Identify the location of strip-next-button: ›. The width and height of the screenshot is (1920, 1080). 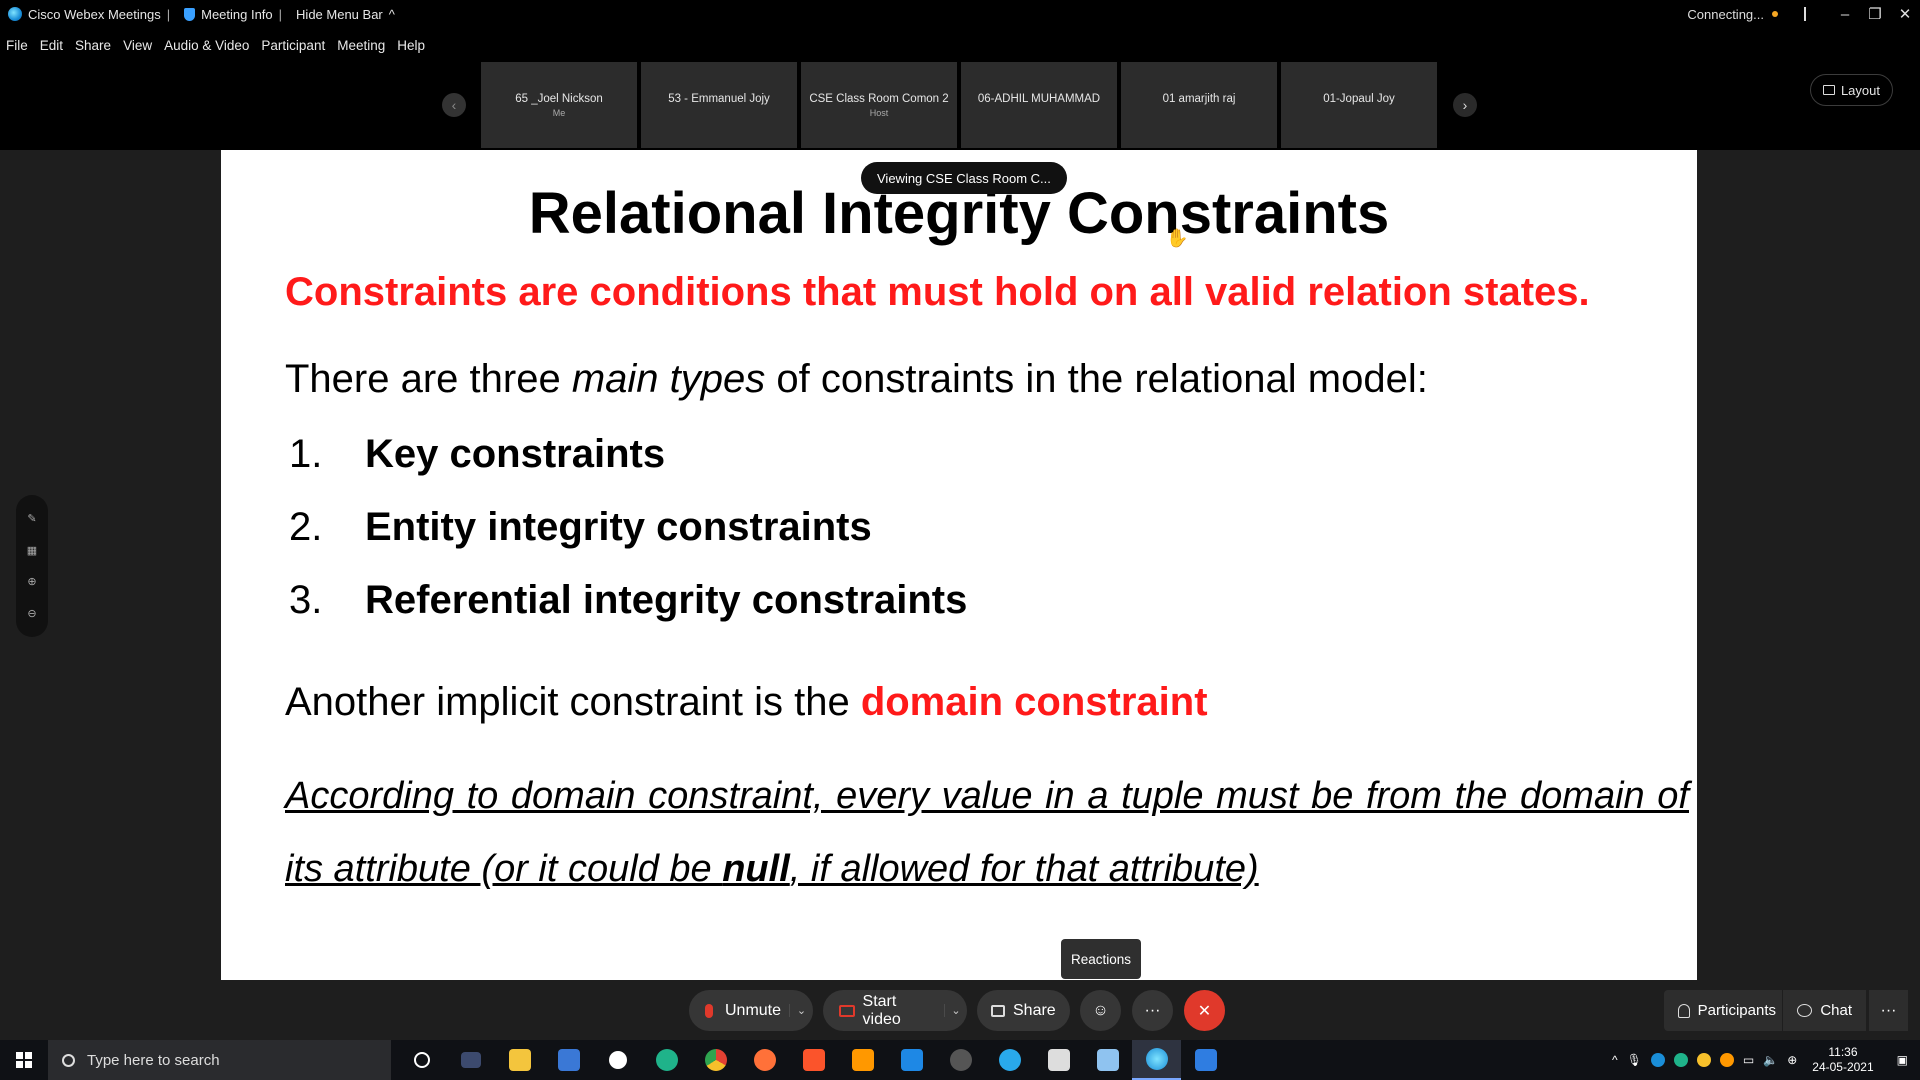
(1465, 105).